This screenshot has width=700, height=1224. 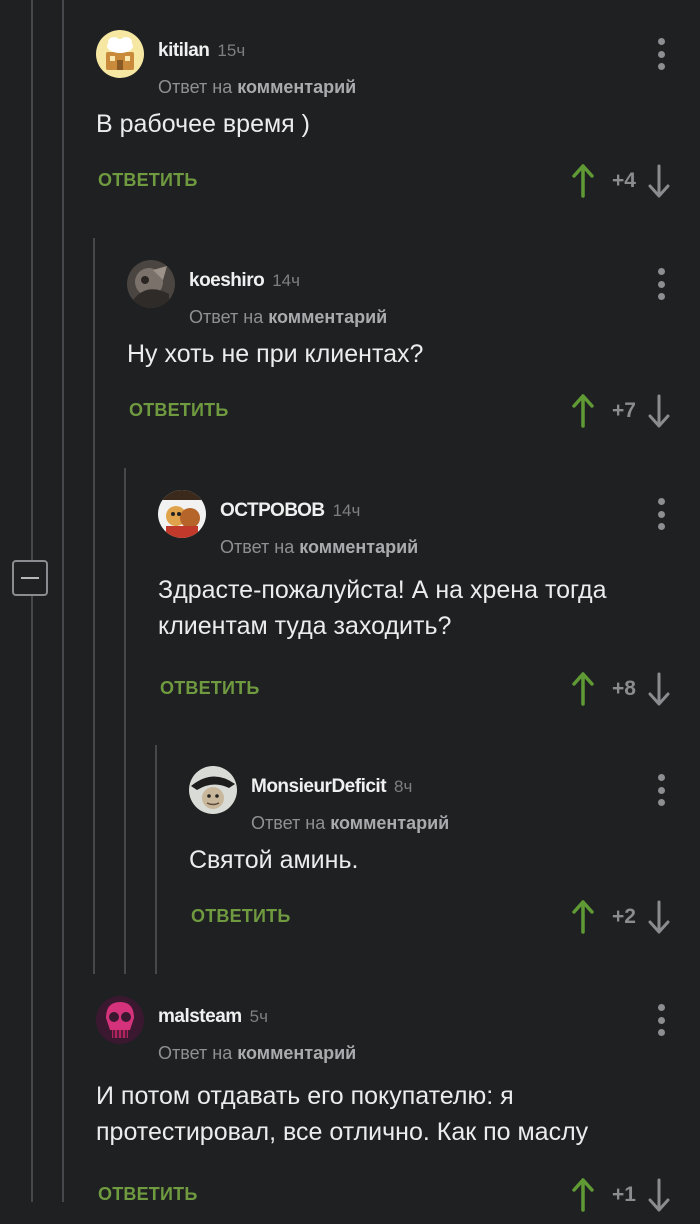 I want to click on username: koeshiro 14ч, so click(x=244, y=281).